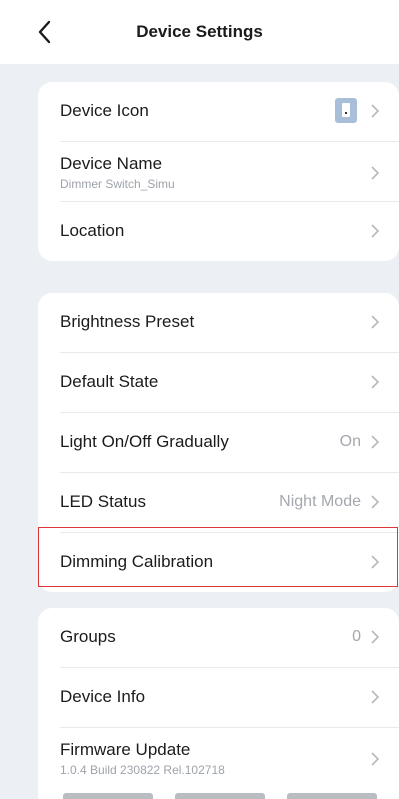  What do you see at coordinates (229, 383) in the screenshot?
I see `default-state-row: Default State` at bounding box center [229, 383].